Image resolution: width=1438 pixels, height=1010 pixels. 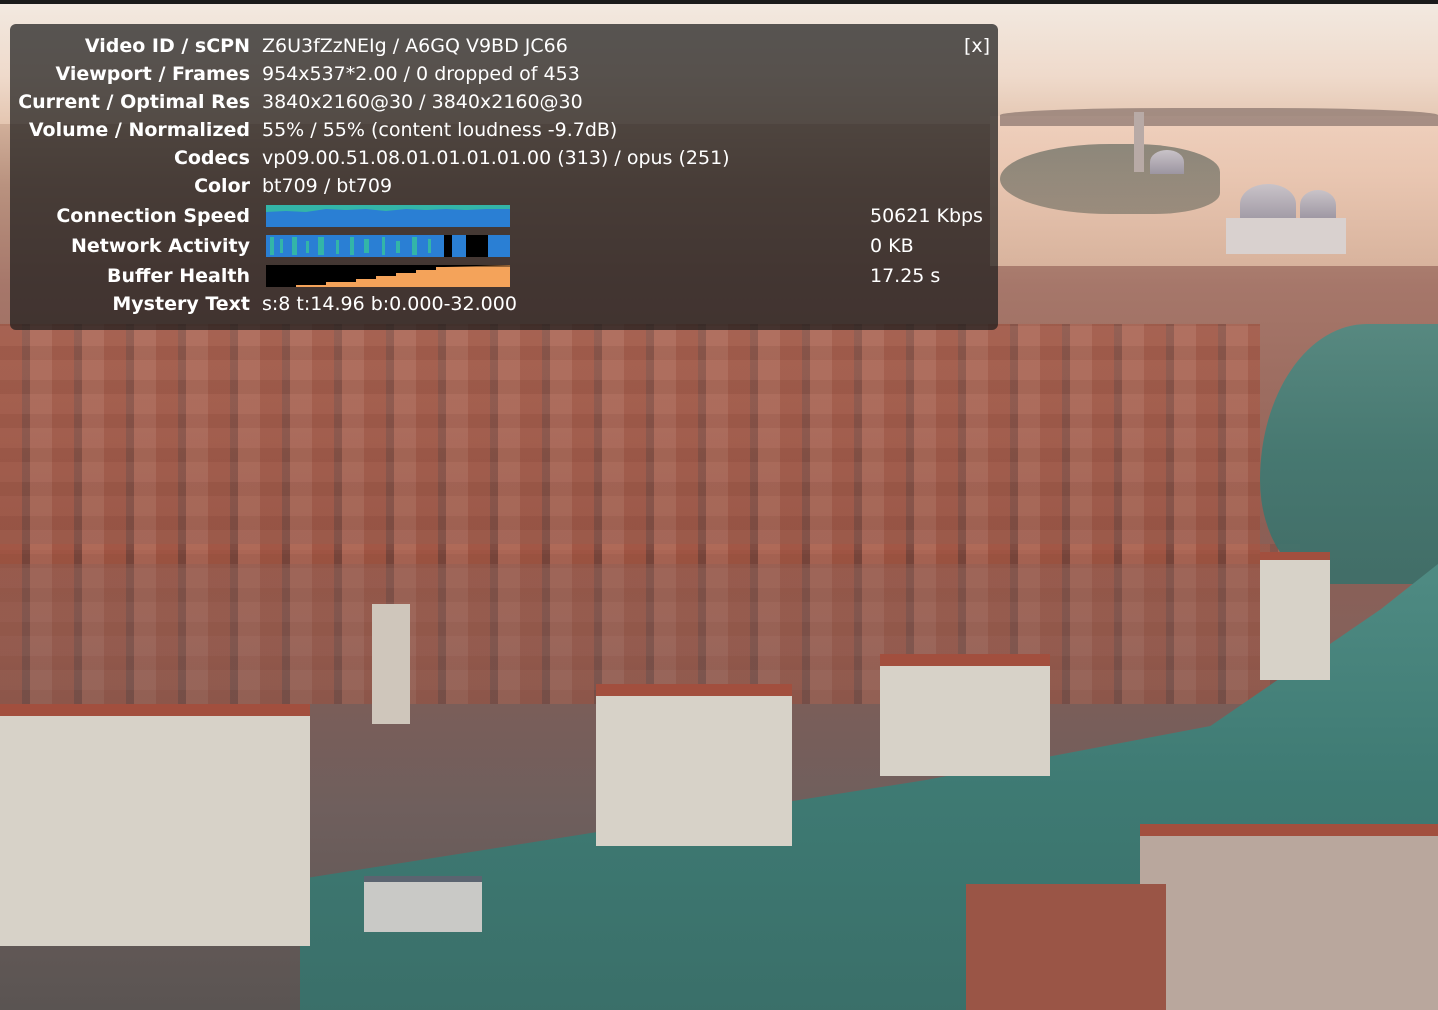 What do you see at coordinates (1349, 454) in the screenshot?
I see `canal-right` at bounding box center [1349, 454].